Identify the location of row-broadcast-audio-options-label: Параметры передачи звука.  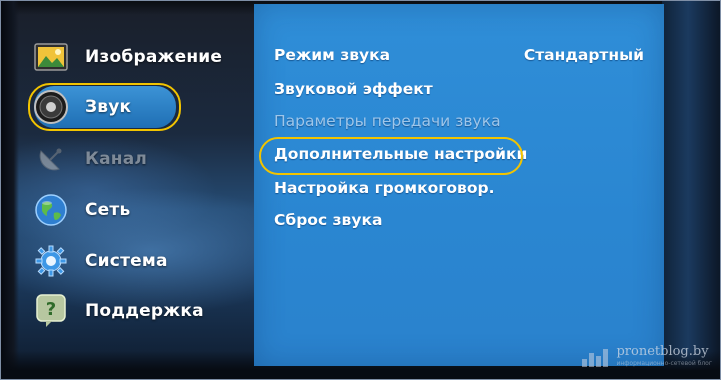
(387, 121).